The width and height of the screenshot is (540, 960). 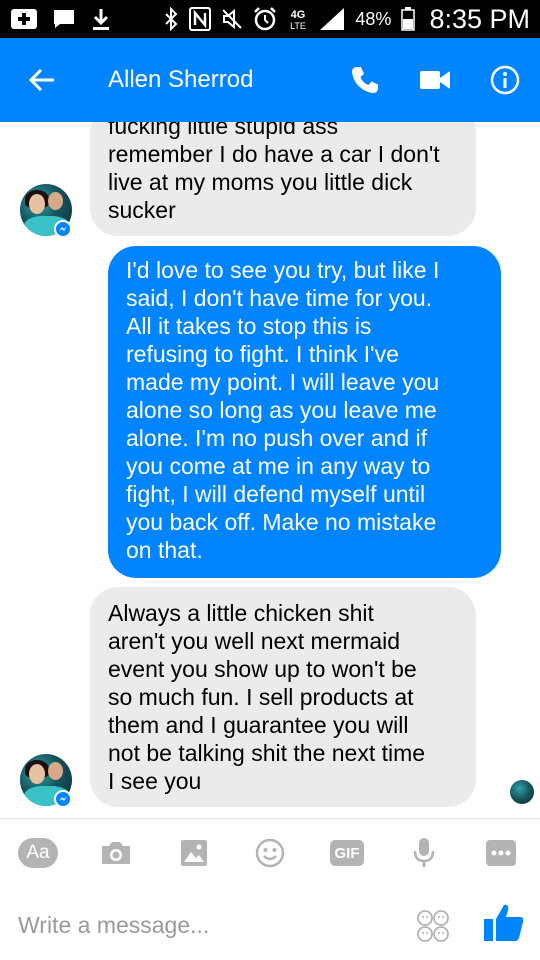 What do you see at coordinates (232, 19) in the screenshot?
I see `mute-icon` at bounding box center [232, 19].